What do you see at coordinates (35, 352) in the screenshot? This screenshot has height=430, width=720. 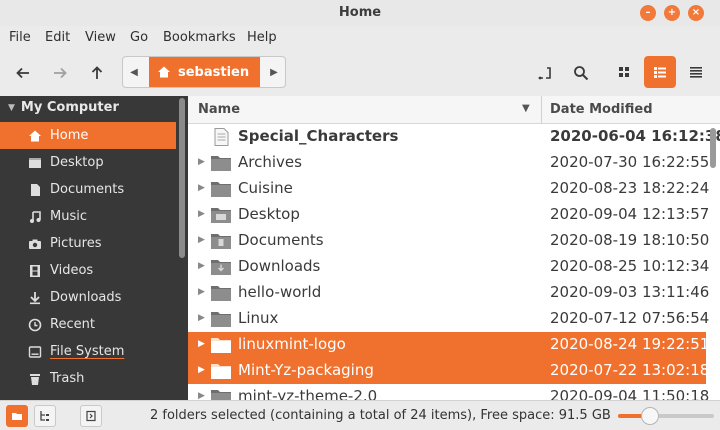 I see `drive-icon` at bounding box center [35, 352].